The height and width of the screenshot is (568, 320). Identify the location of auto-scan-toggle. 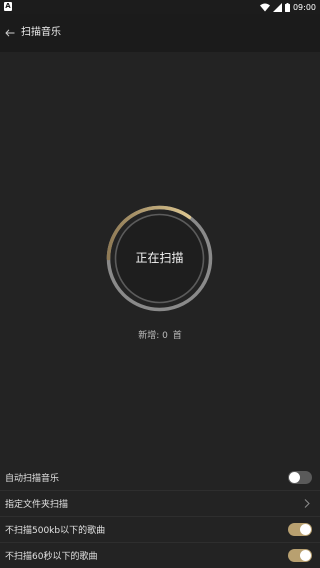
(300, 477).